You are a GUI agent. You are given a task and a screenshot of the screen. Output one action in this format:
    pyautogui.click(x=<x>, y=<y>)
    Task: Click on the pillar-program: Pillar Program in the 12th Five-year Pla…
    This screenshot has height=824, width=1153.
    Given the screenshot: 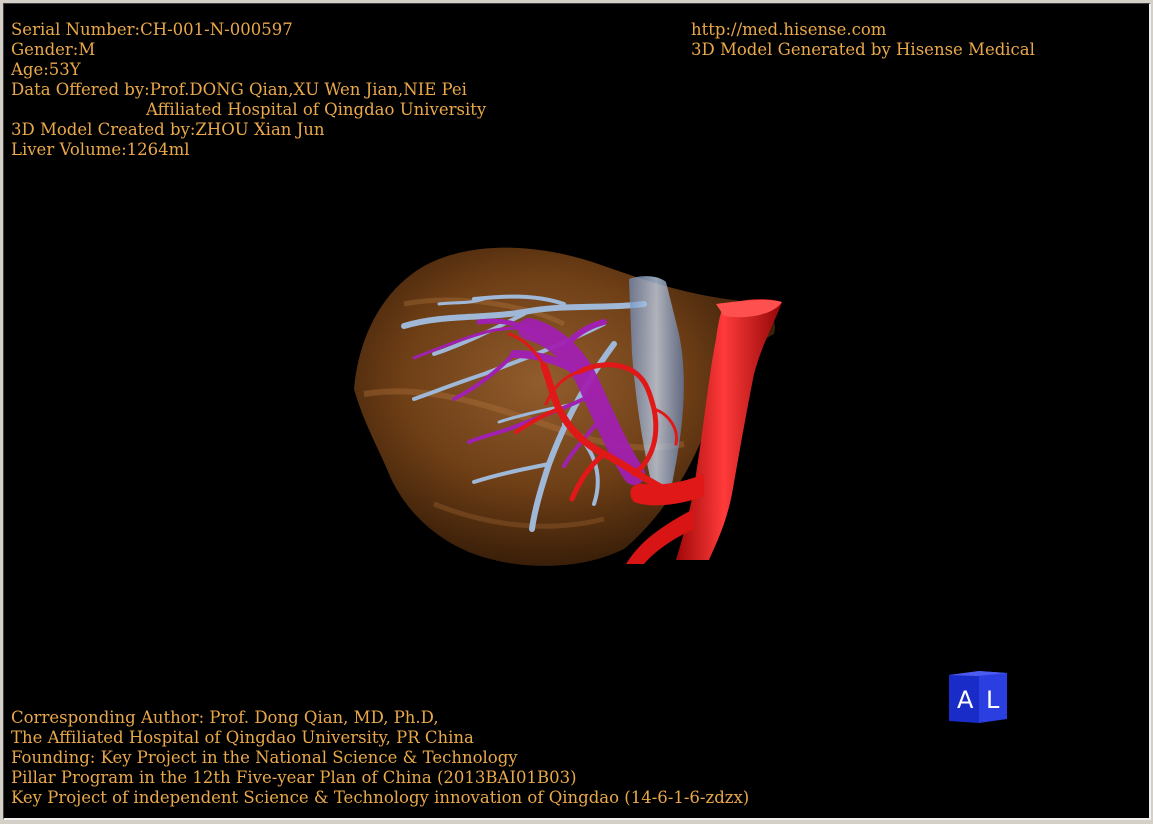 What is the action you would take?
    pyautogui.click(x=294, y=777)
    